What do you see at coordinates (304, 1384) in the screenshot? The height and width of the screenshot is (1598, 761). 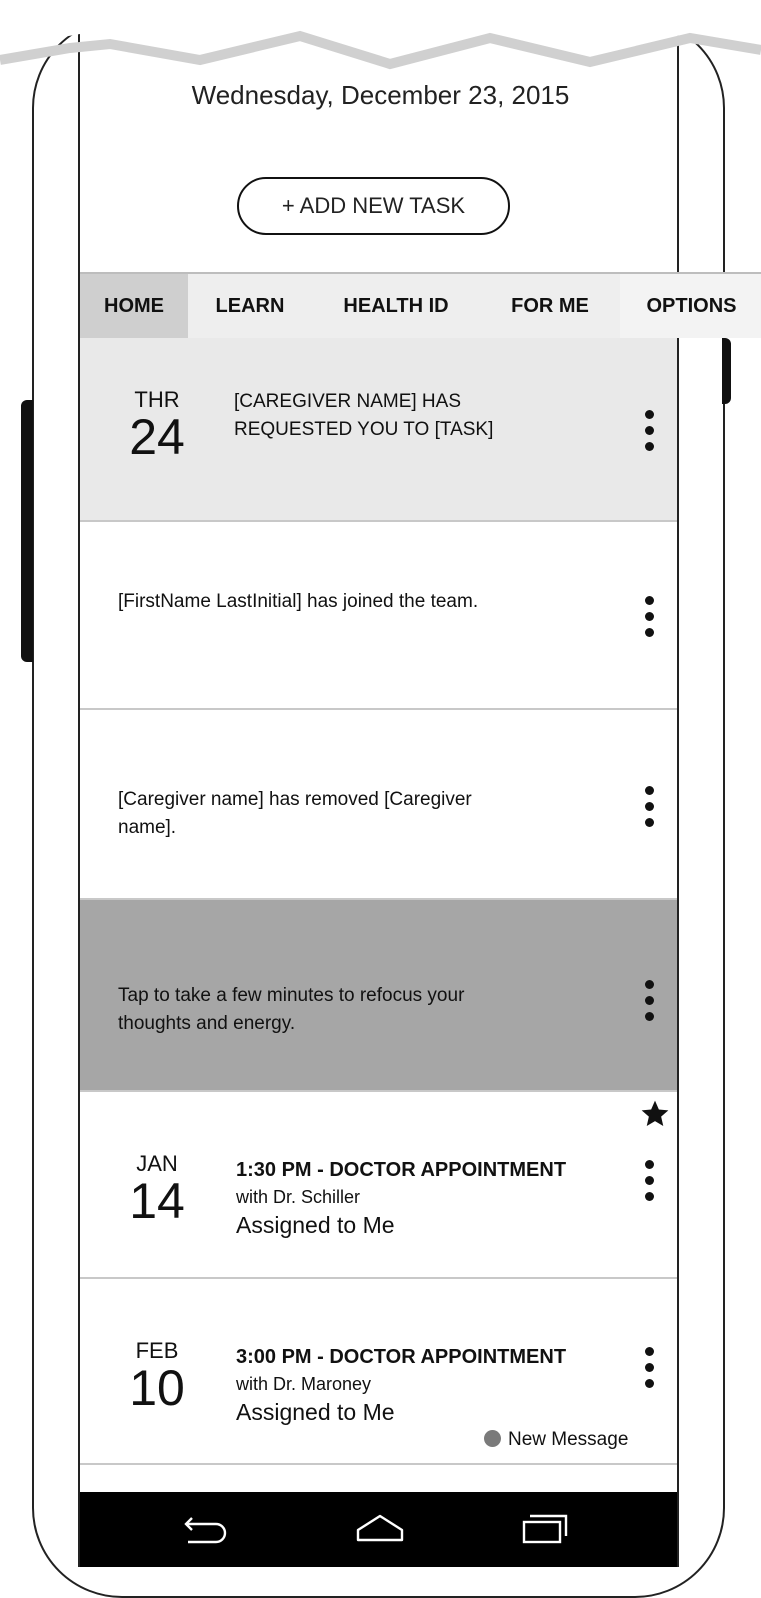 I see `appointment-doctor: with Dr. Maroney` at bounding box center [304, 1384].